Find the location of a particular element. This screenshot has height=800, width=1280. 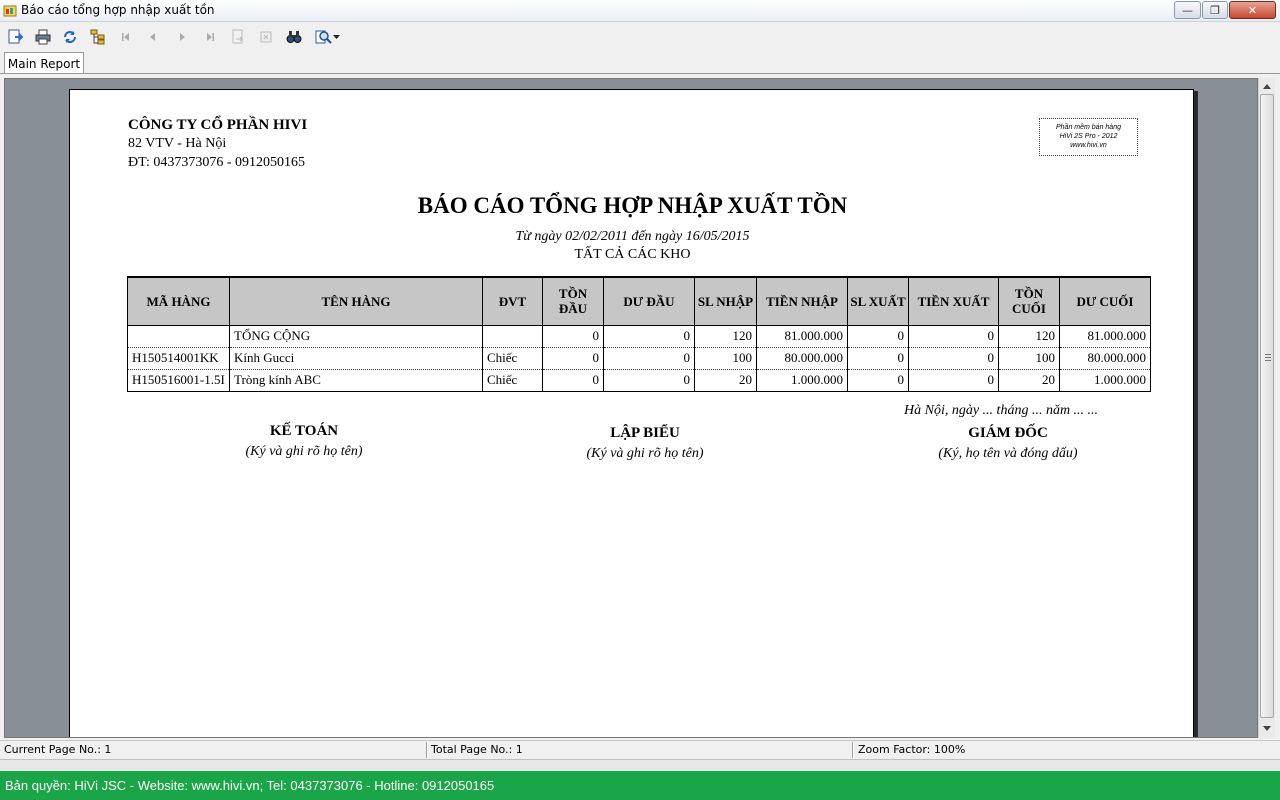

last-page-icon is located at coordinates (210, 37).